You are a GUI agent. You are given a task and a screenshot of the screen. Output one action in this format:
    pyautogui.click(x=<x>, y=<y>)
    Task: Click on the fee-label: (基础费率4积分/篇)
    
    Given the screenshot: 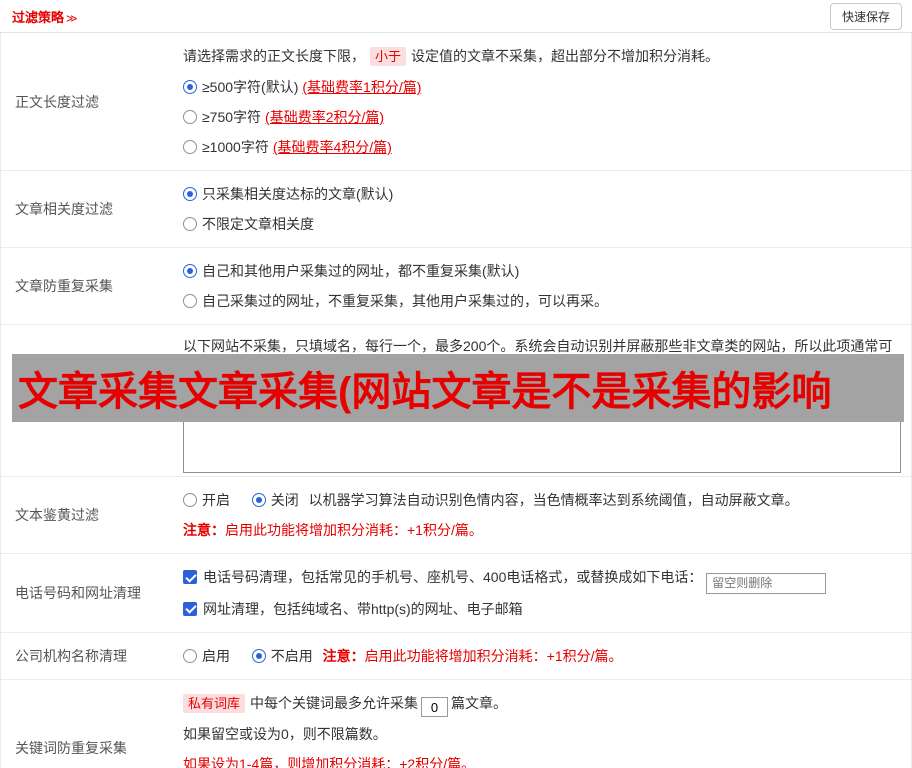 What is the action you would take?
    pyautogui.click(x=332, y=147)
    